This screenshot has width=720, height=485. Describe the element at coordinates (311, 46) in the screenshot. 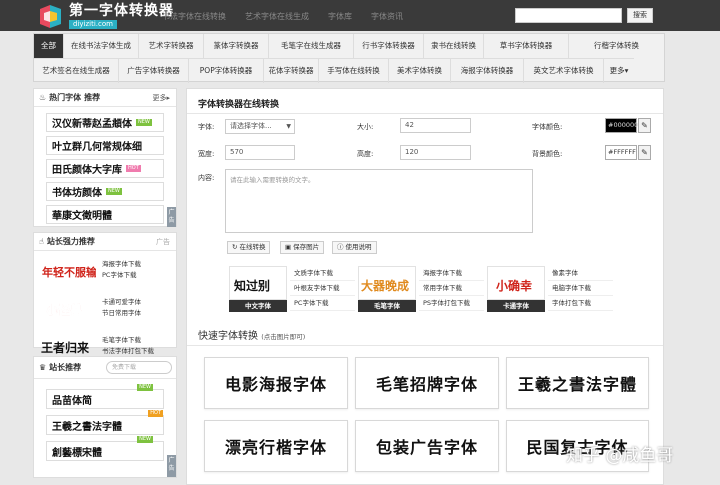

I see `category-item: 毛笔字在线生成器` at that location.